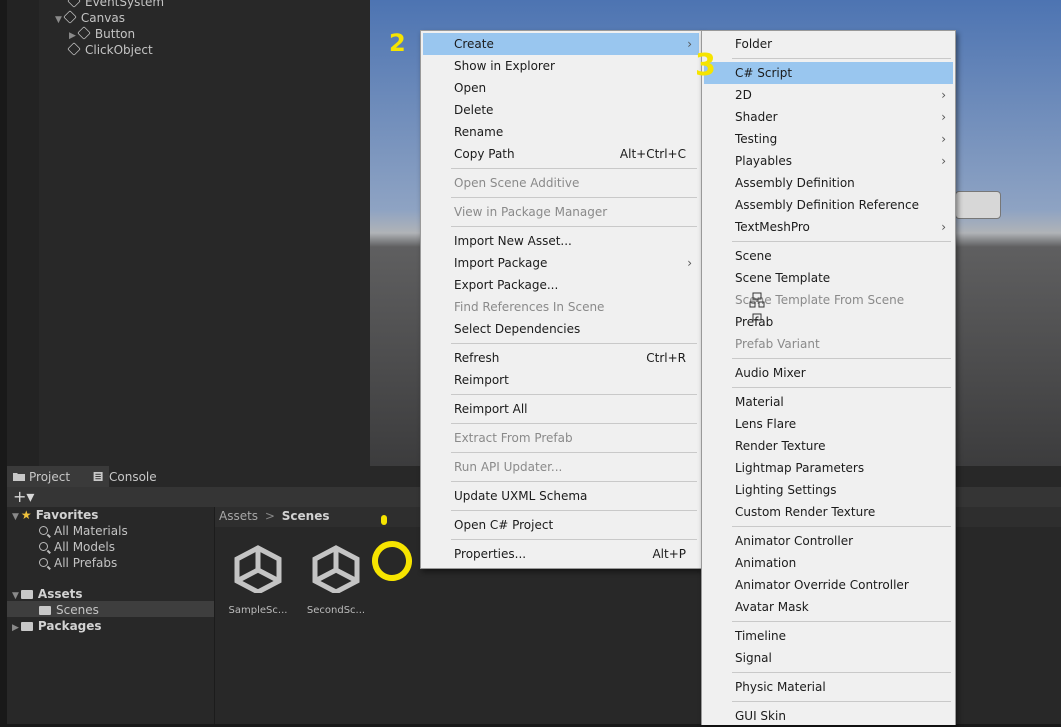  What do you see at coordinates (102, 34) in the screenshot?
I see `hierarchy-item-button: ▶ Button` at bounding box center [102, 34].